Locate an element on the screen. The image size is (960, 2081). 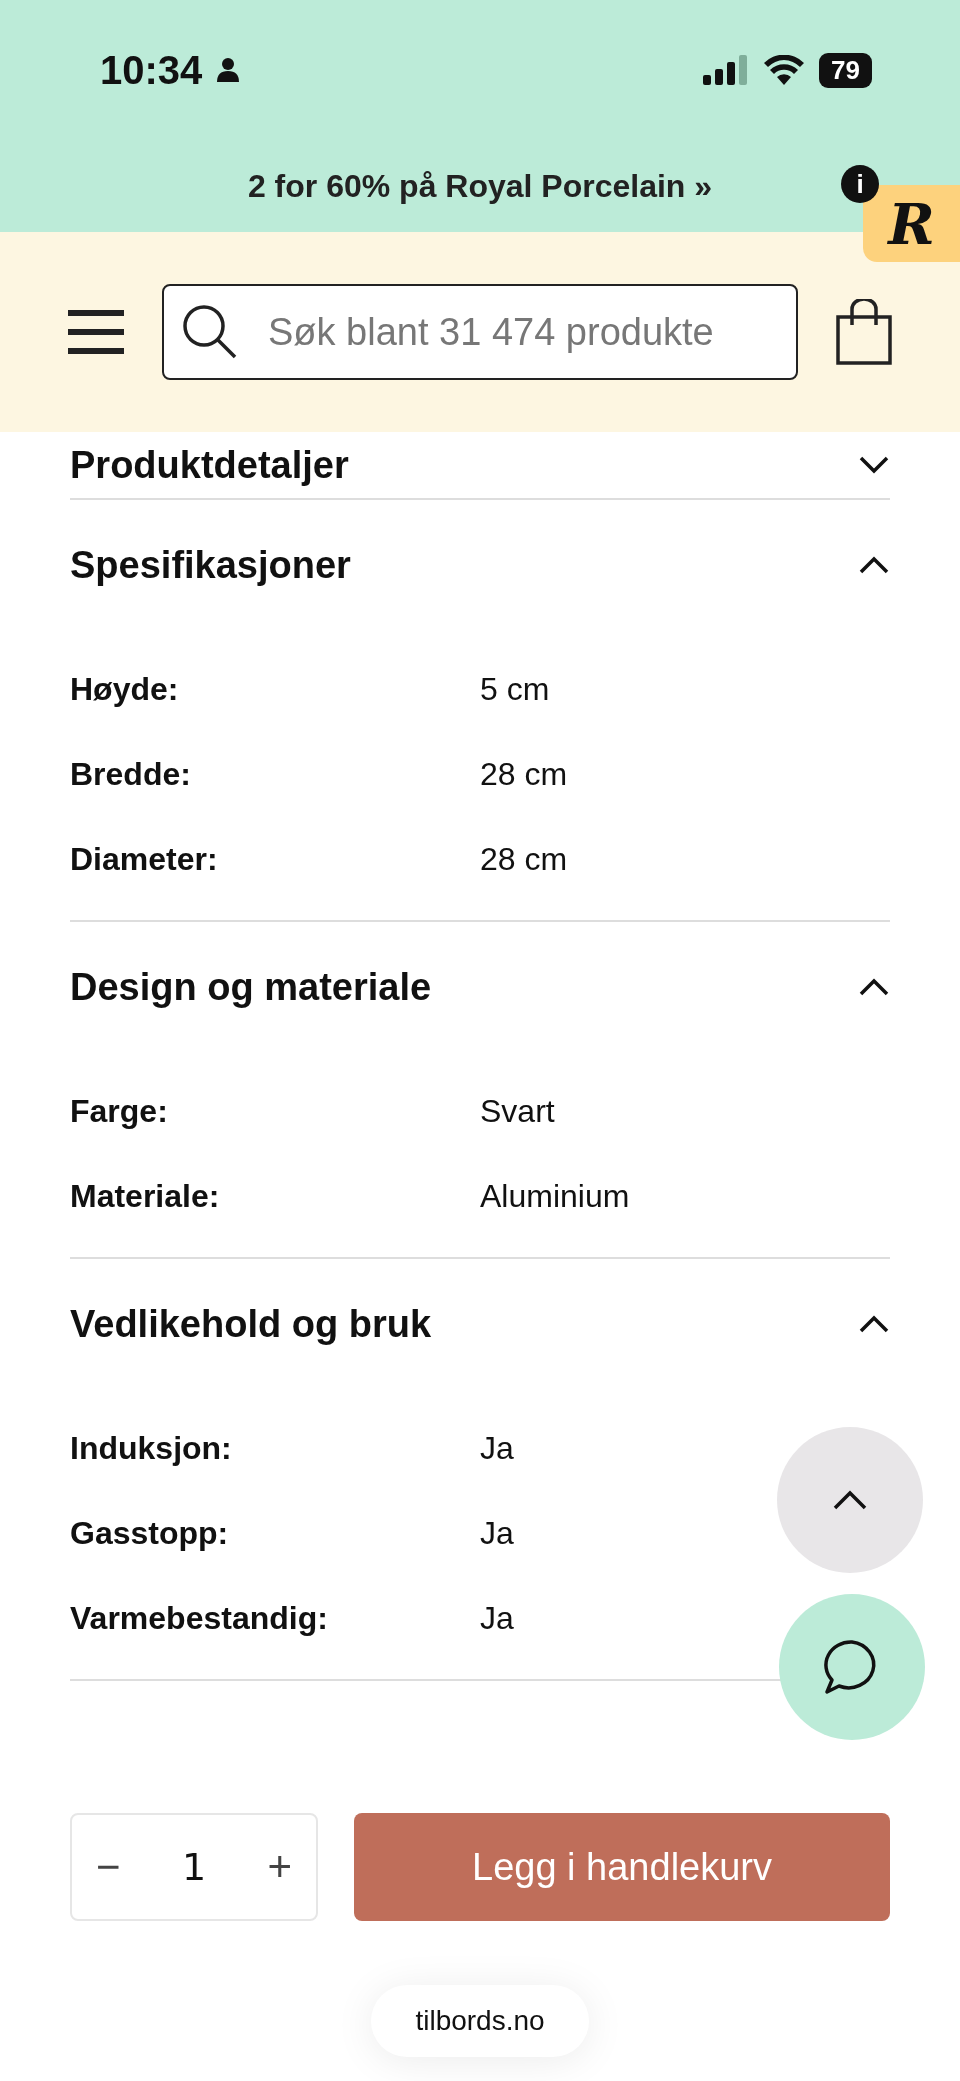
accordion-header: Produktdetaljer is located at coordinates (480, 465).